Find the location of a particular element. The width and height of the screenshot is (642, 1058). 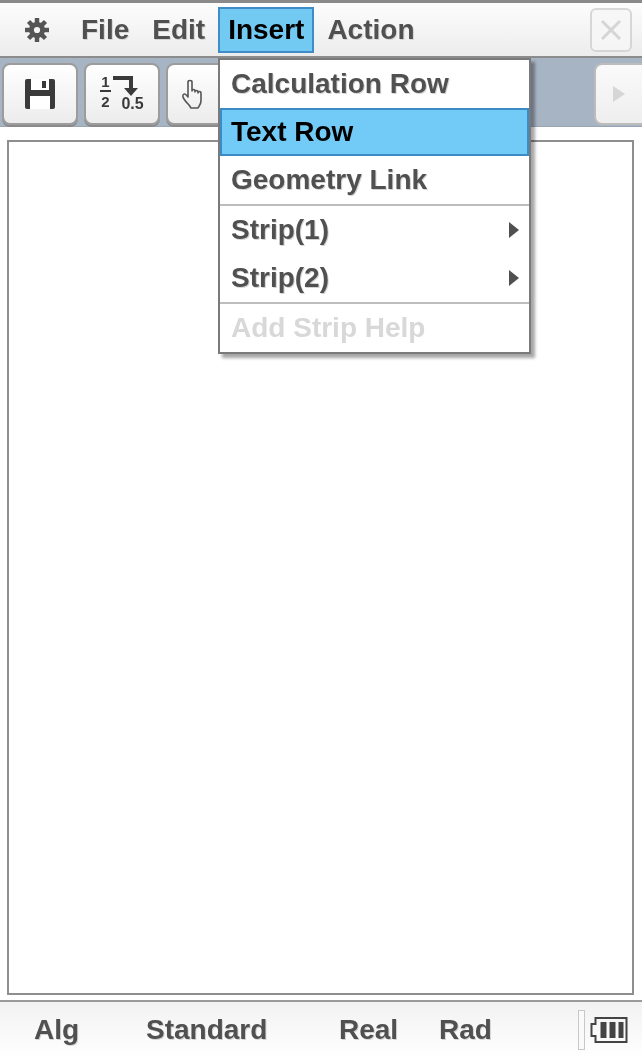

status-label: Rad is located at coordinates (466, 1030).